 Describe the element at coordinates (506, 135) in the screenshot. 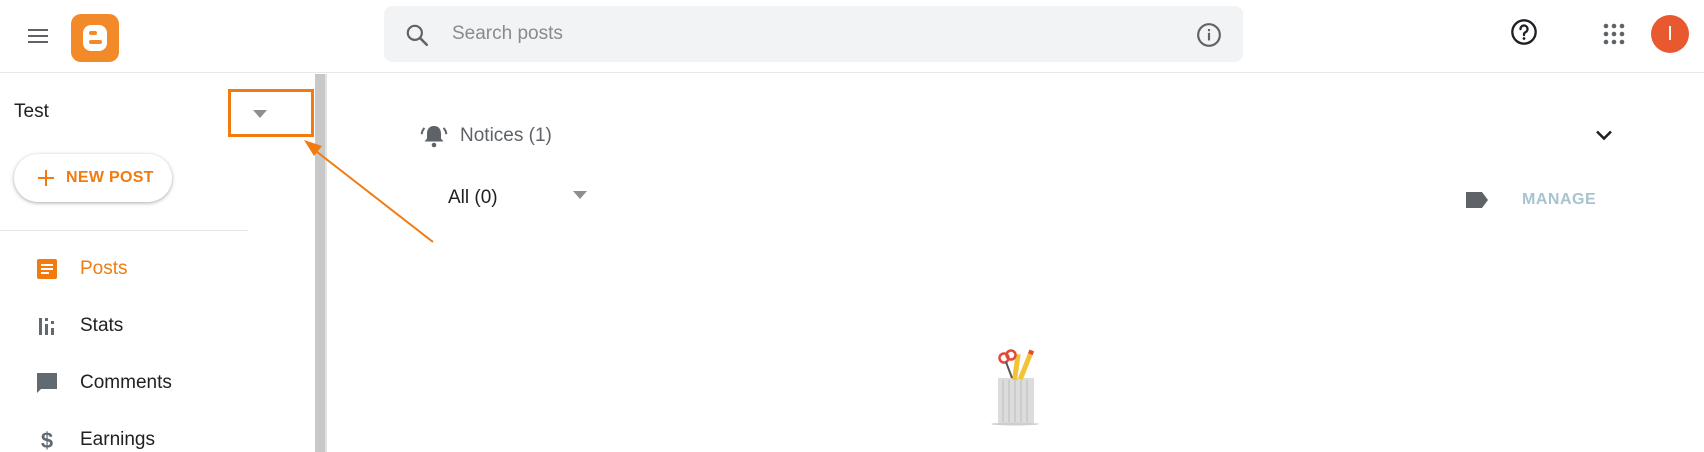

I see `notices-label: Notices (1)` at that location.